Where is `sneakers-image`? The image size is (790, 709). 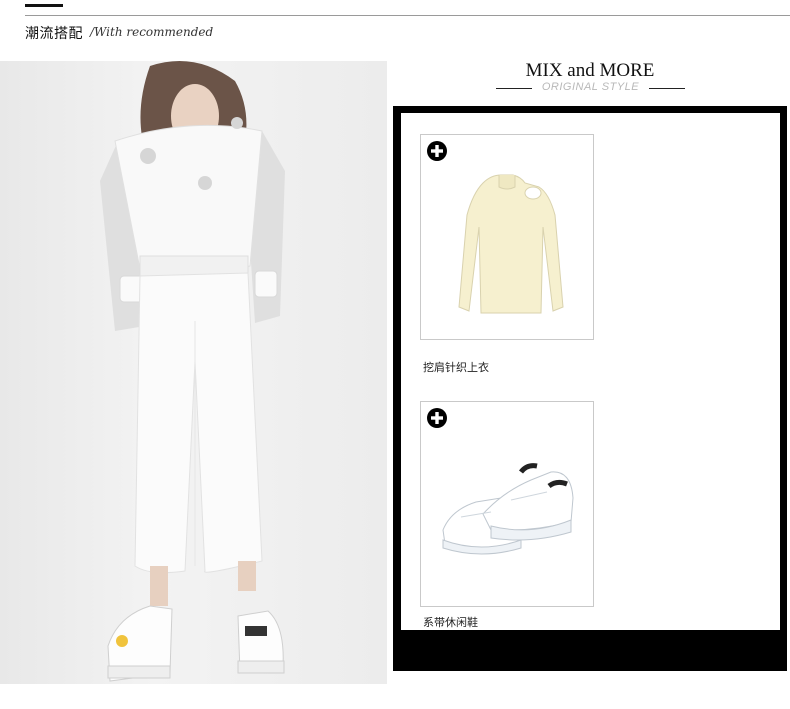 sneakers-image is located at coordinates (508, 509).